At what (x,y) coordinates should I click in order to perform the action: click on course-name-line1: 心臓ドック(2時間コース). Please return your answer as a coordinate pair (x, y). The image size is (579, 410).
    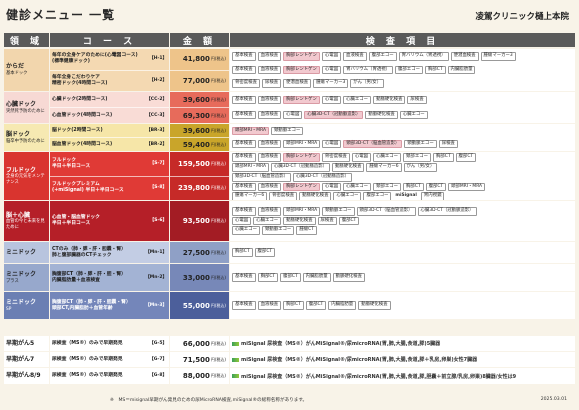
    Looking at the image, I should click on (80, 99).